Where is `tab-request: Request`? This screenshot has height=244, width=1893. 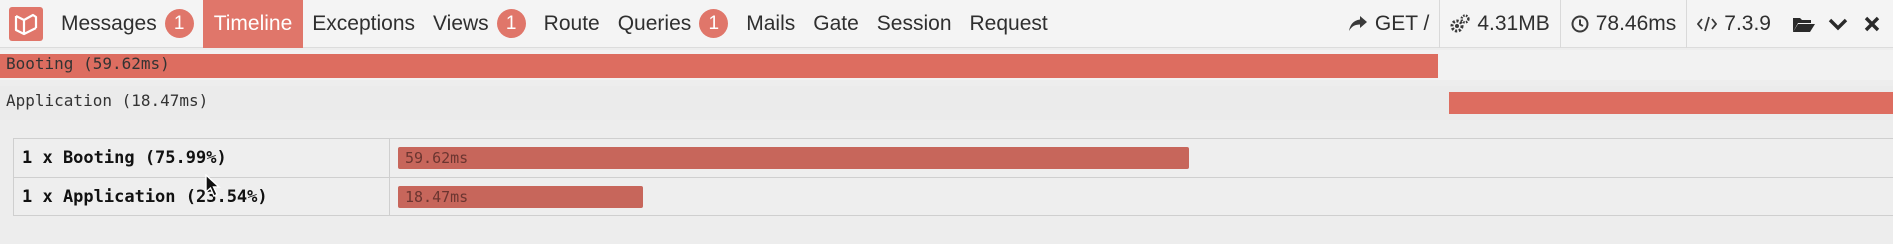
tab-request: Request is located at coordinates (1009, 24).